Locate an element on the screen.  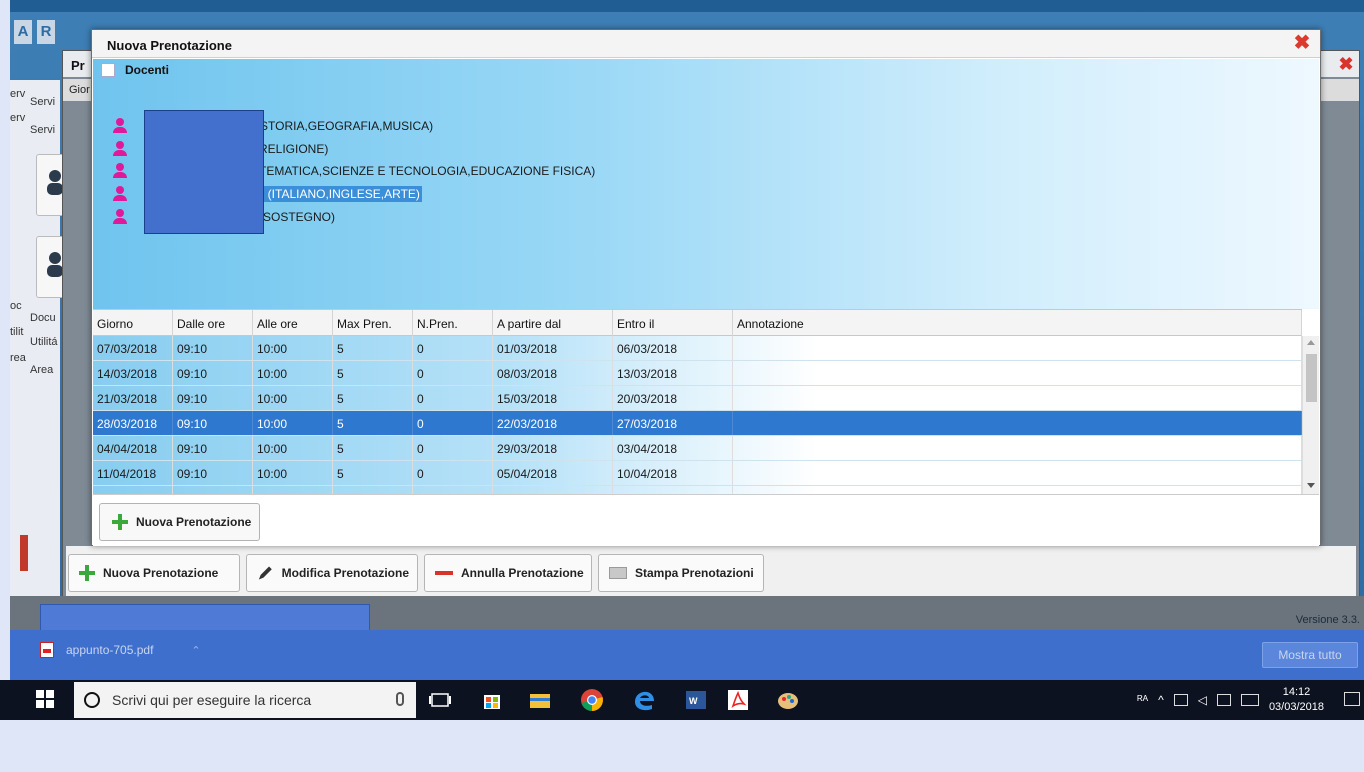
column-header: Entro il is located at coordinates (673, 323).